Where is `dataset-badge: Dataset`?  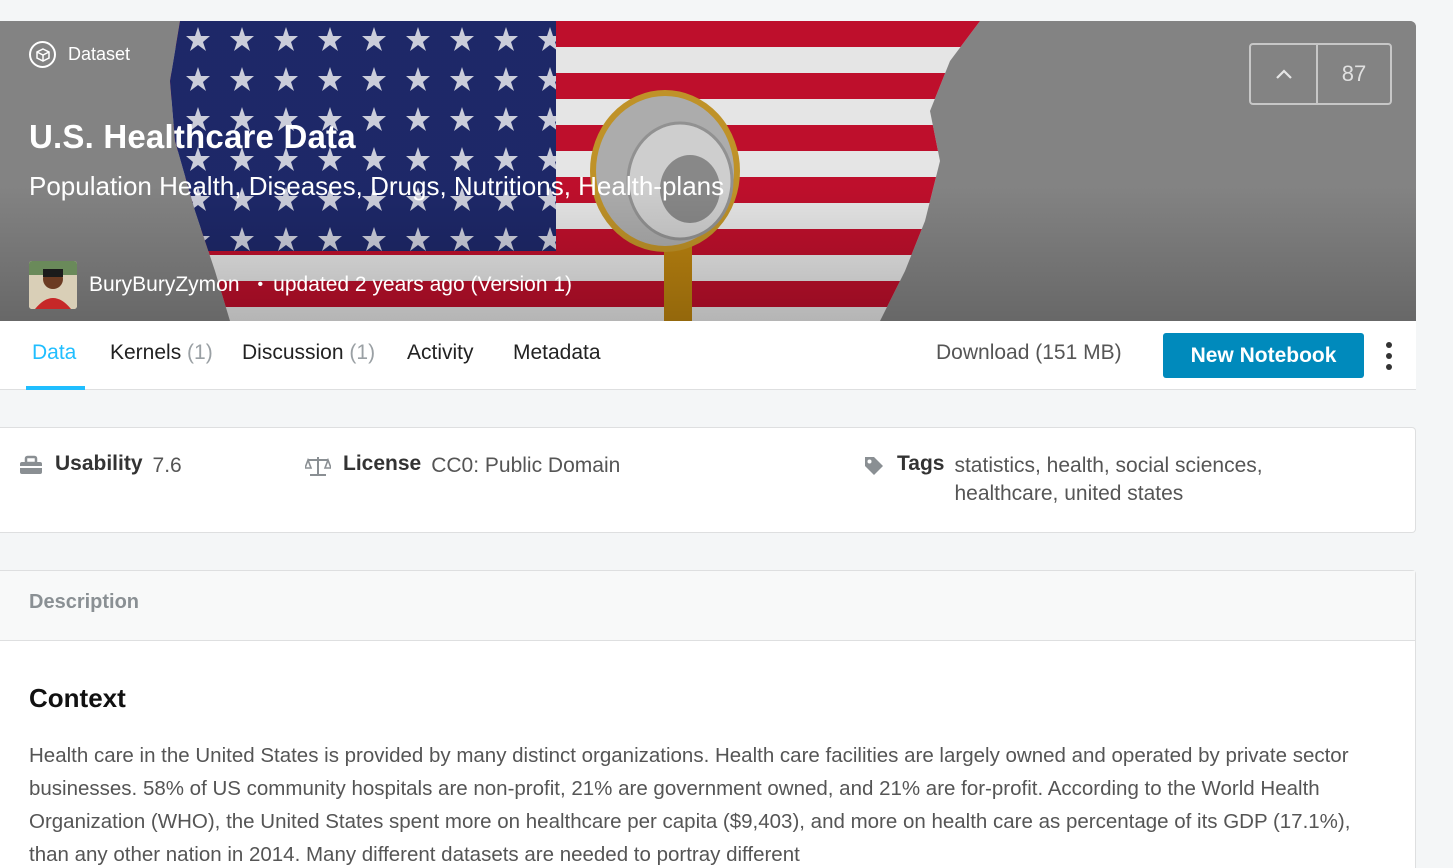 dataset-badge: Dataset is located at coordinates (79, 54).